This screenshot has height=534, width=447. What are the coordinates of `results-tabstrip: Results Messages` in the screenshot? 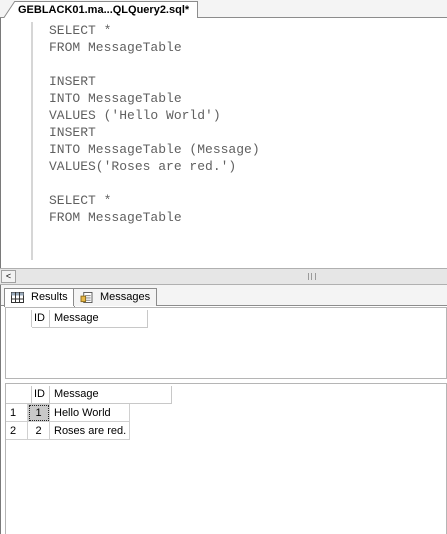 It's located at (224, 296).